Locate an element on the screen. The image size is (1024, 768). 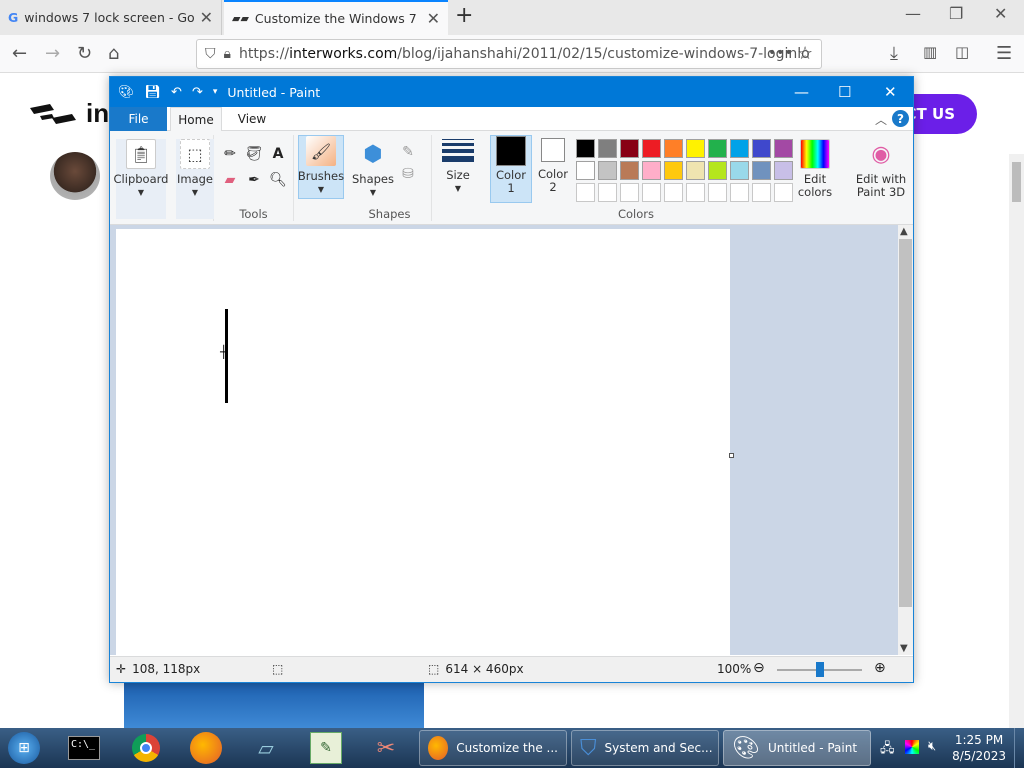
more-actions-icon: ••• is located at coordinates (780, 53).